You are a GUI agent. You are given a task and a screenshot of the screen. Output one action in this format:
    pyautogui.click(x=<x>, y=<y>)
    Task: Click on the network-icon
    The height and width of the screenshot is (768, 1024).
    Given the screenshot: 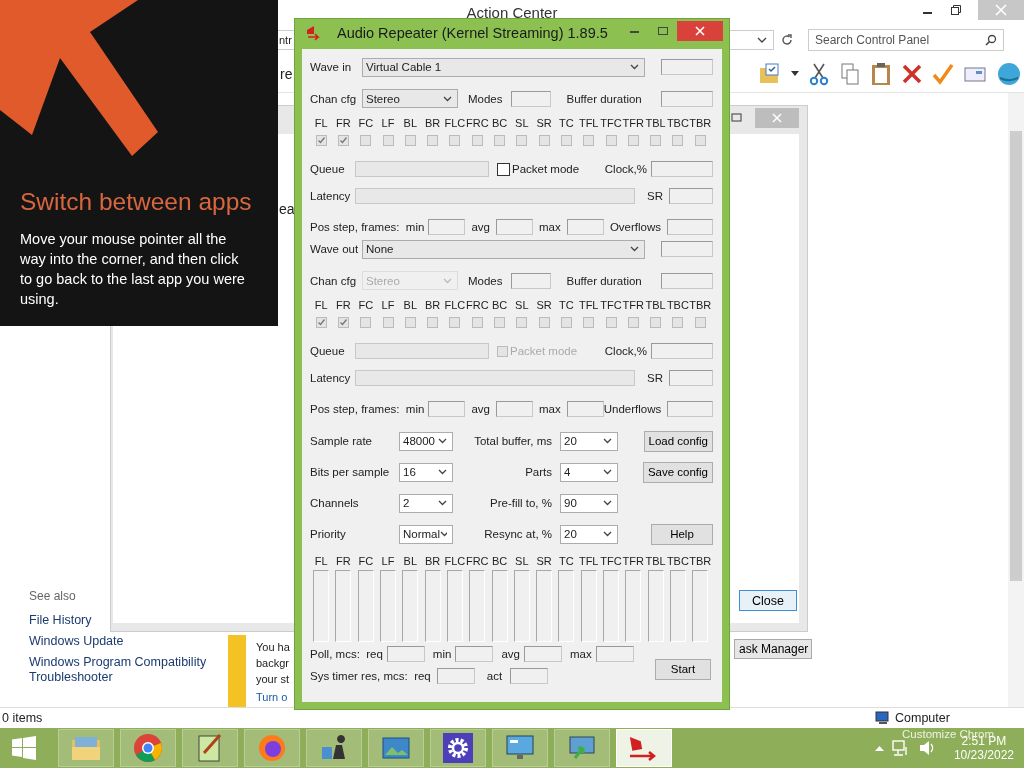 What is the action you would take?
    pyautogui.click(x=900, y=748)
    